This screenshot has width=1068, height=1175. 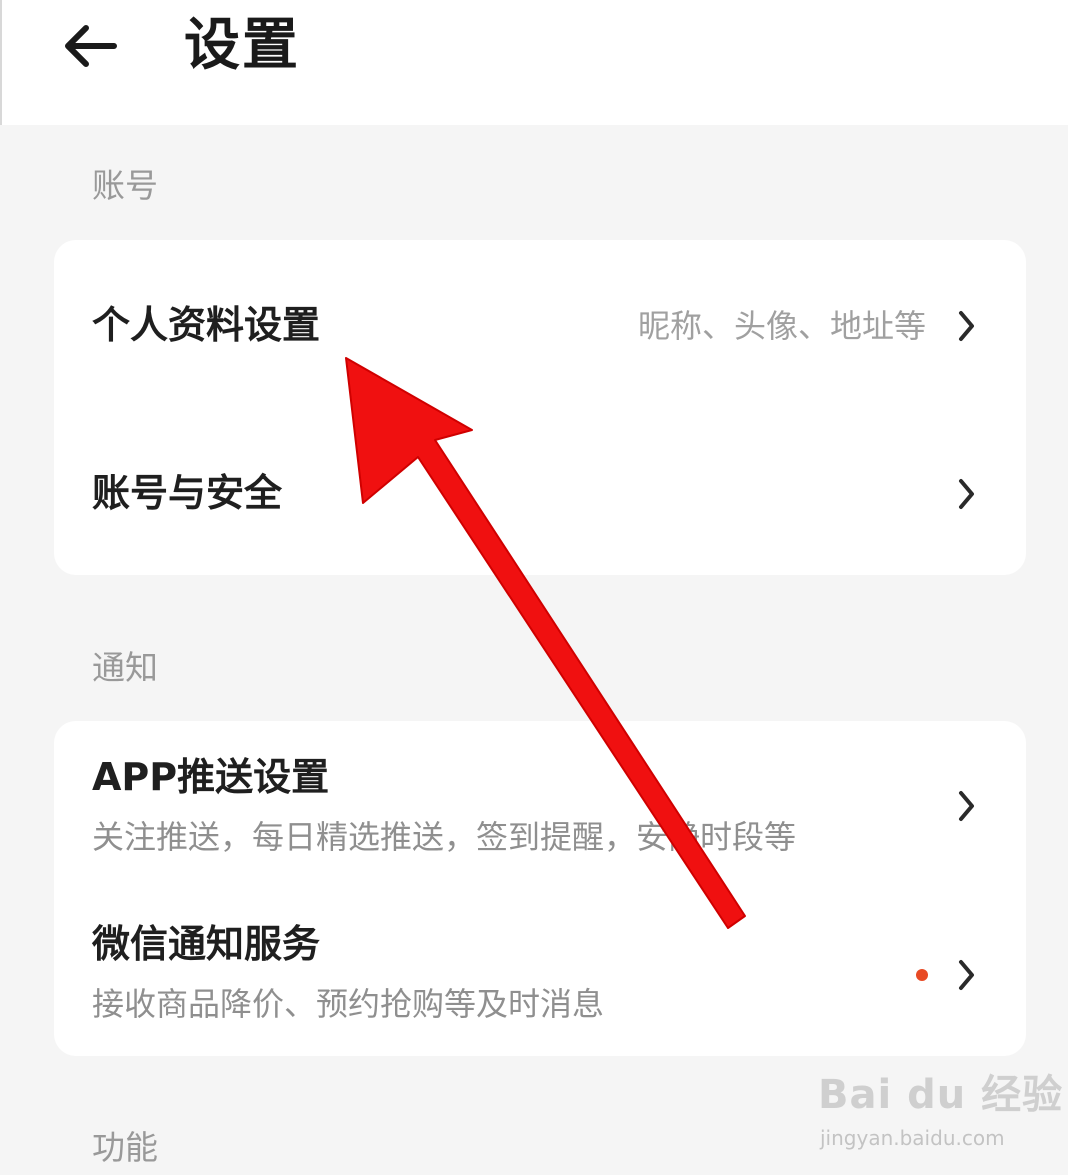 What do you see at coordinates (206, 325) in the screenshot?
I see `profile-settings-title: 个人资料设置` at bounding box center [206, 325].